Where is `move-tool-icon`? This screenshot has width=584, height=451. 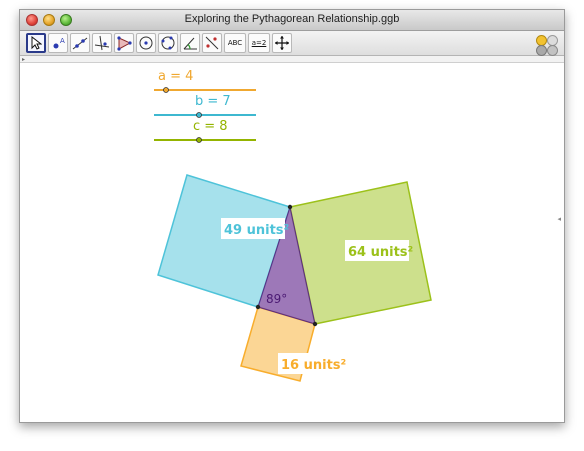
move-tool-icon is located at coordinates (36, 43).